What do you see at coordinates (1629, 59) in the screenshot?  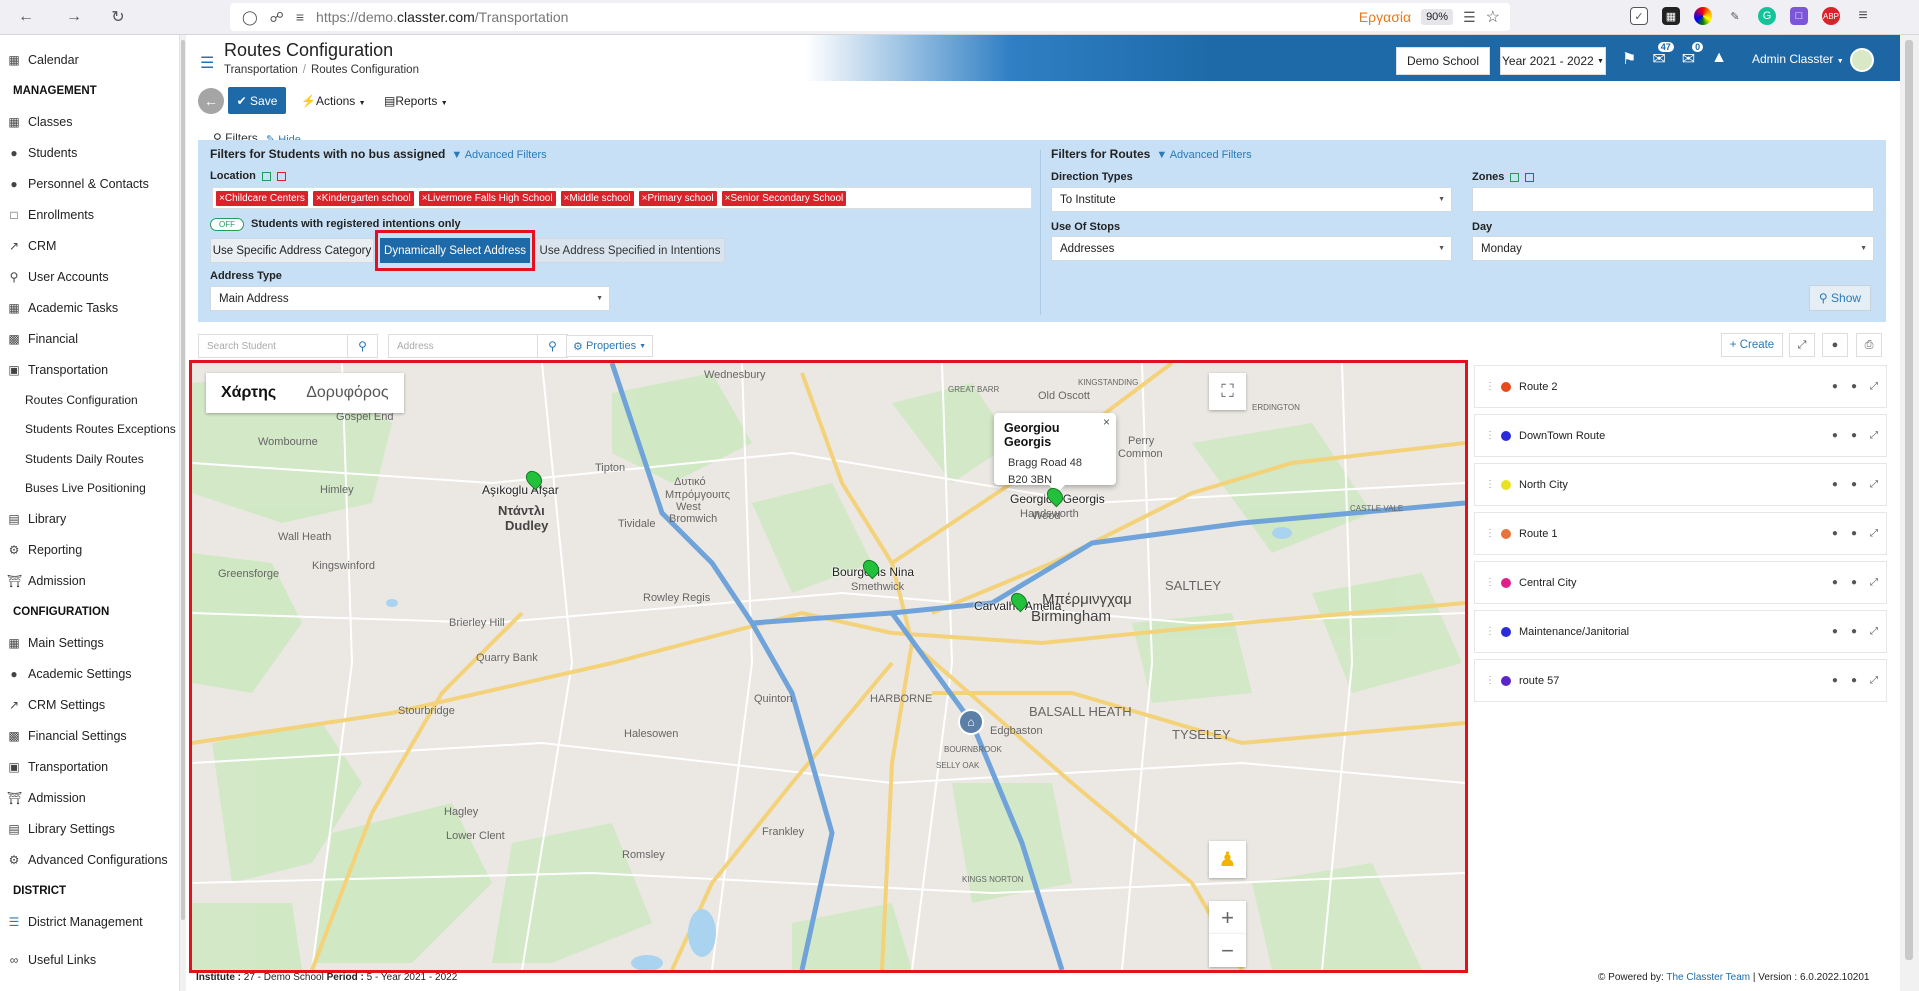 I see `flag-icon: ⚑` at bounding box center [1629, 59].